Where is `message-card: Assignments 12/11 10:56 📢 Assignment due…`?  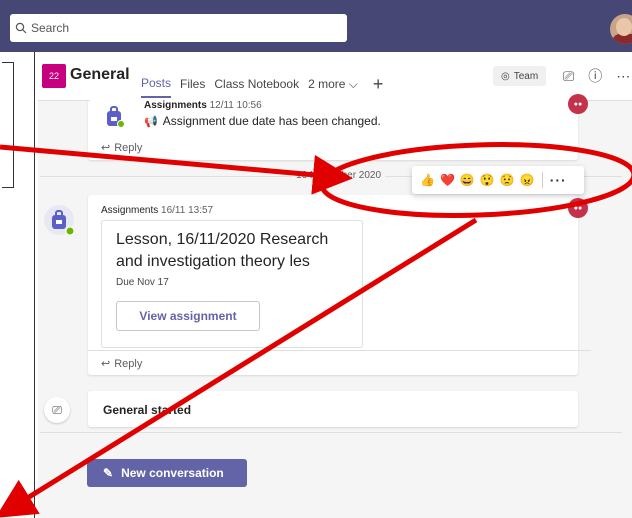
message-card: Assignments 12/11 10:56 📢 Assignment due… is located at coordinates (333, 130).